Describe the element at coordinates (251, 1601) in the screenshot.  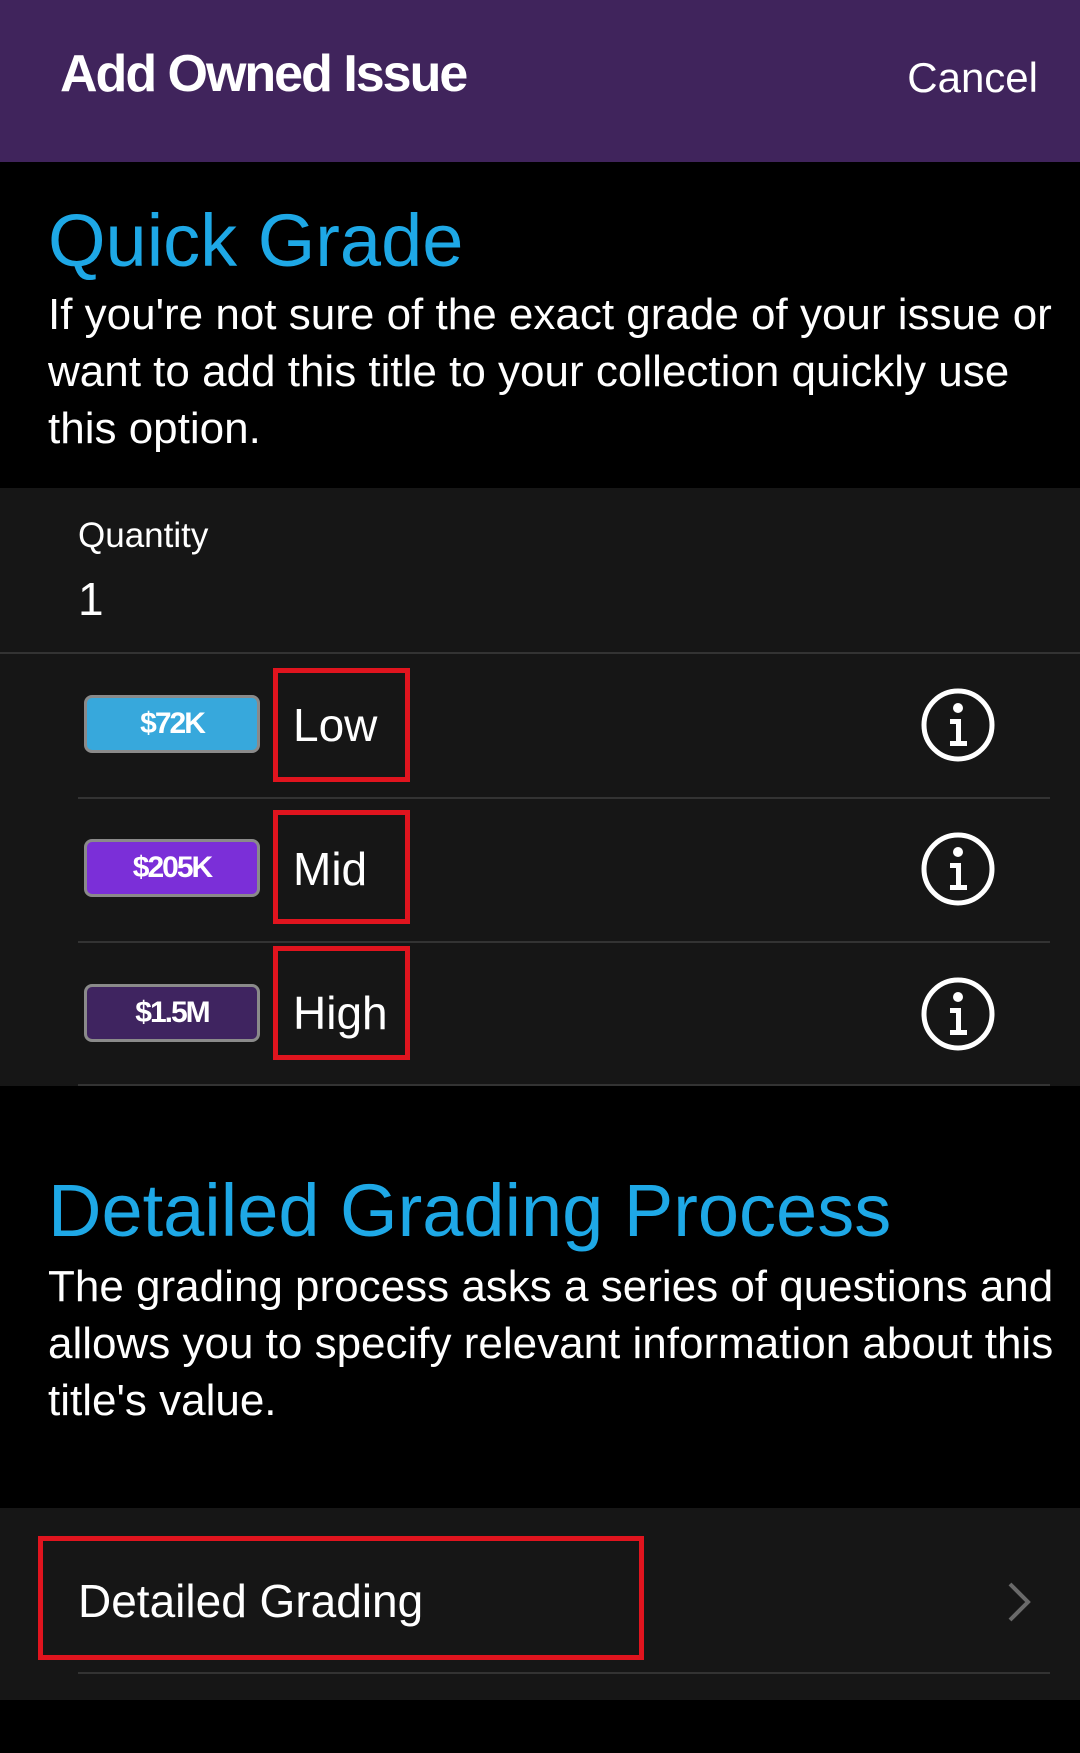
I see `detailed-grading-label: Detailed Grading` at that location.